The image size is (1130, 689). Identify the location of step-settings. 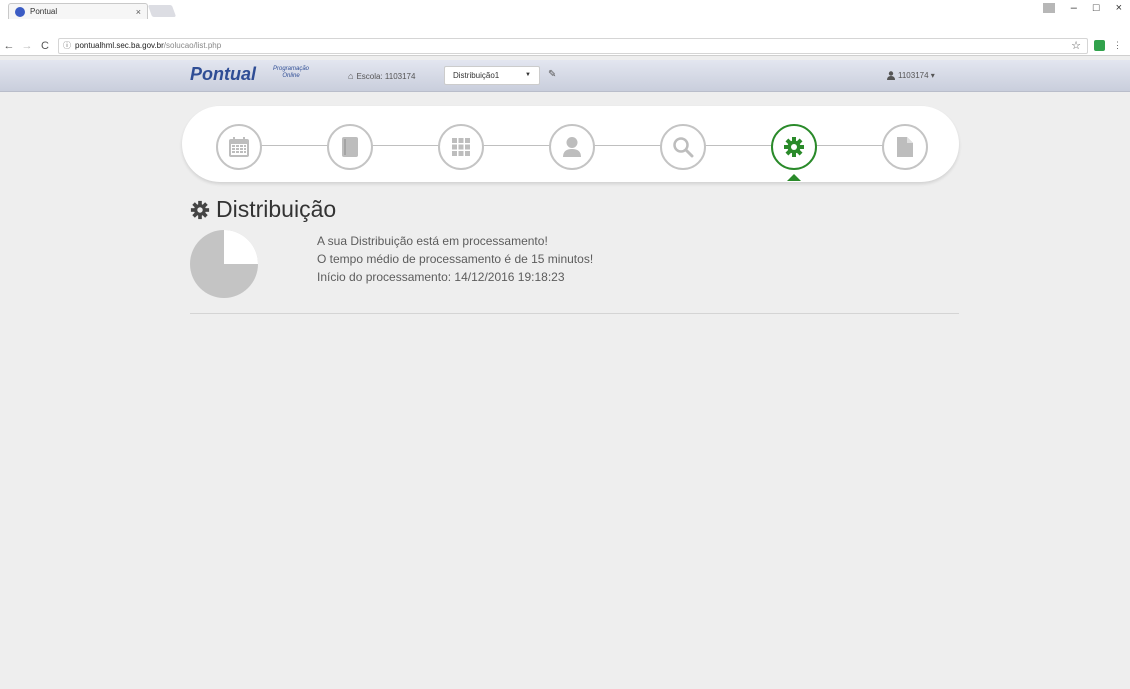
(794, 147).